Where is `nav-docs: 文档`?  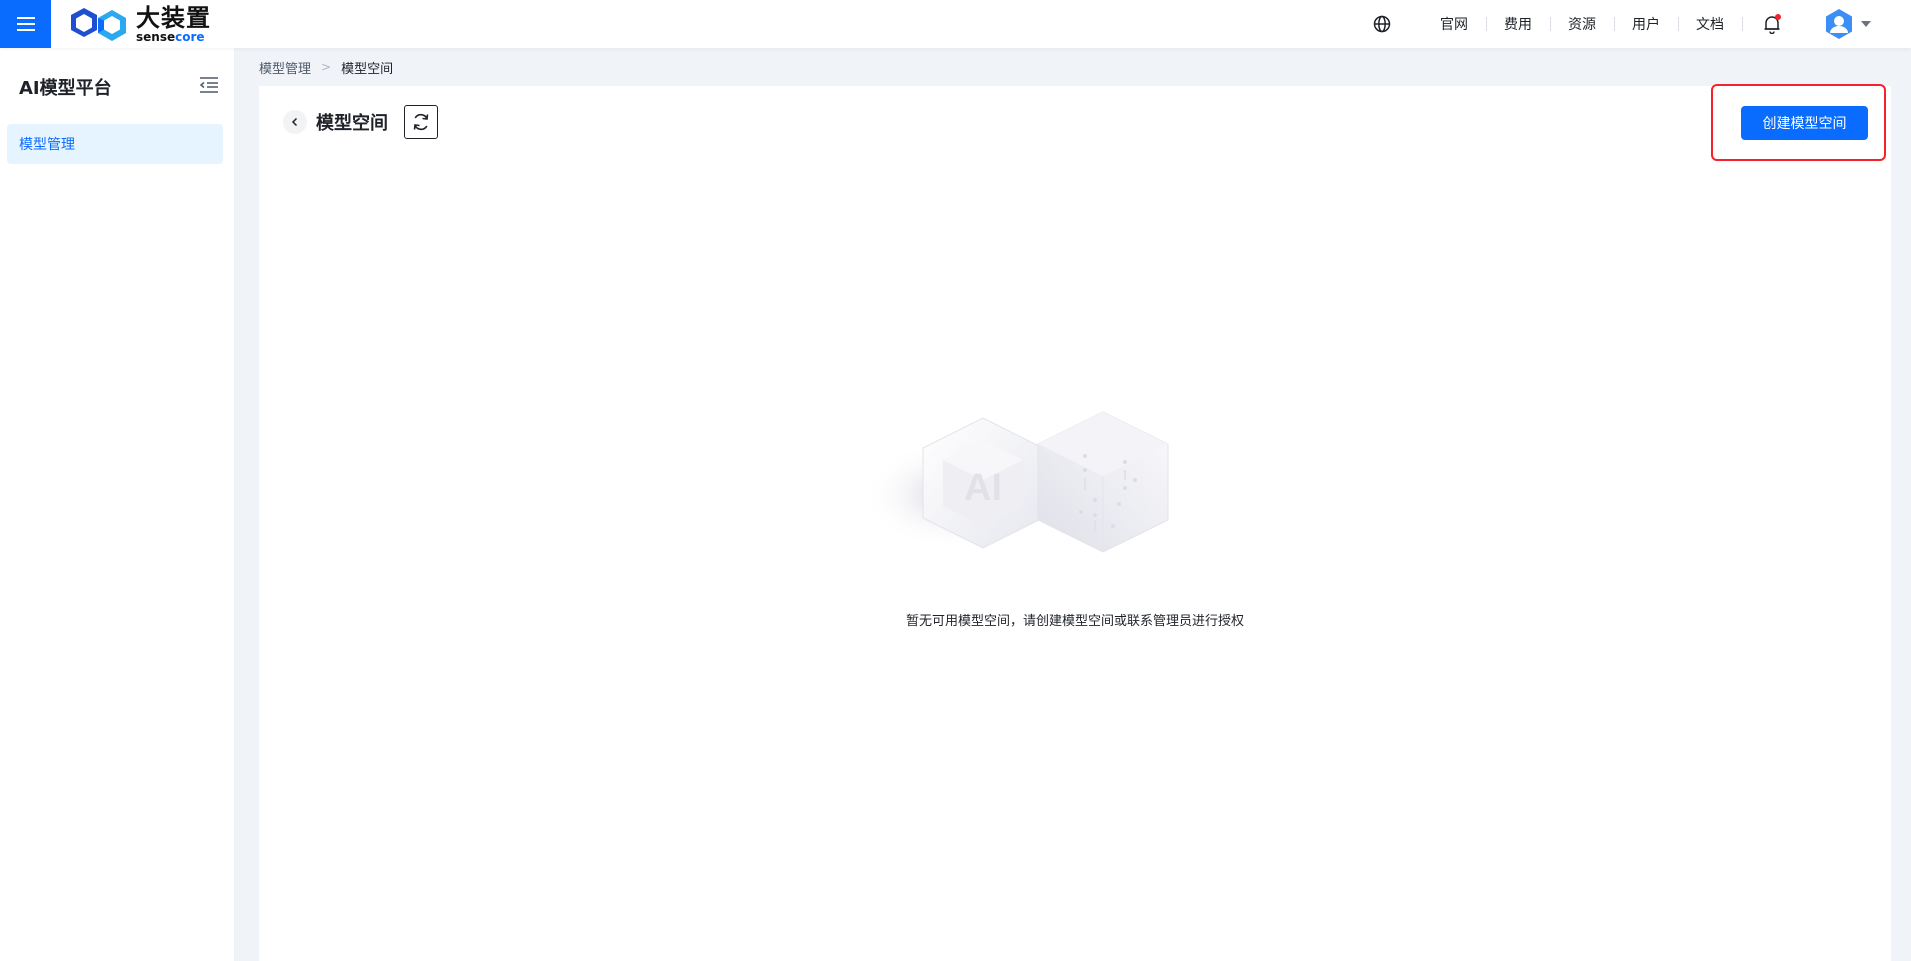
nav-docs: 文档 is located at coordinates (1710, 24).